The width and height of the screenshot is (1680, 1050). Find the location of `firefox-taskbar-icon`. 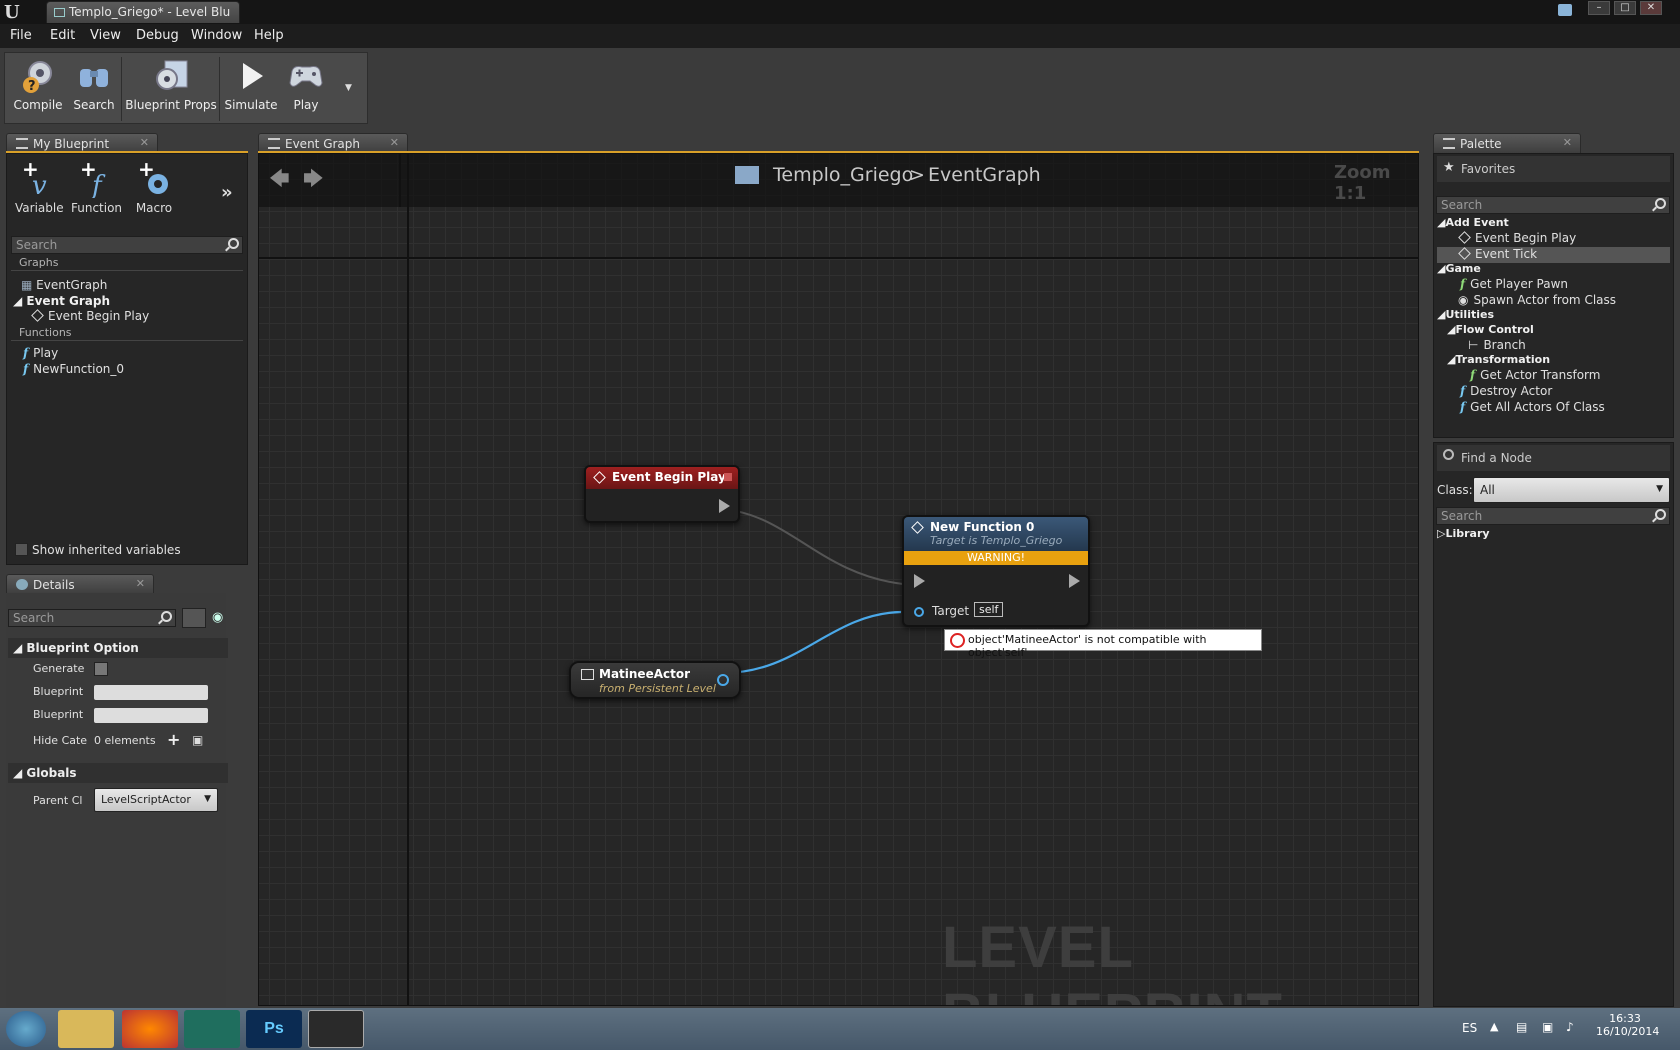

firefox-taskbar-icon is located at coordinates (150, 1029).